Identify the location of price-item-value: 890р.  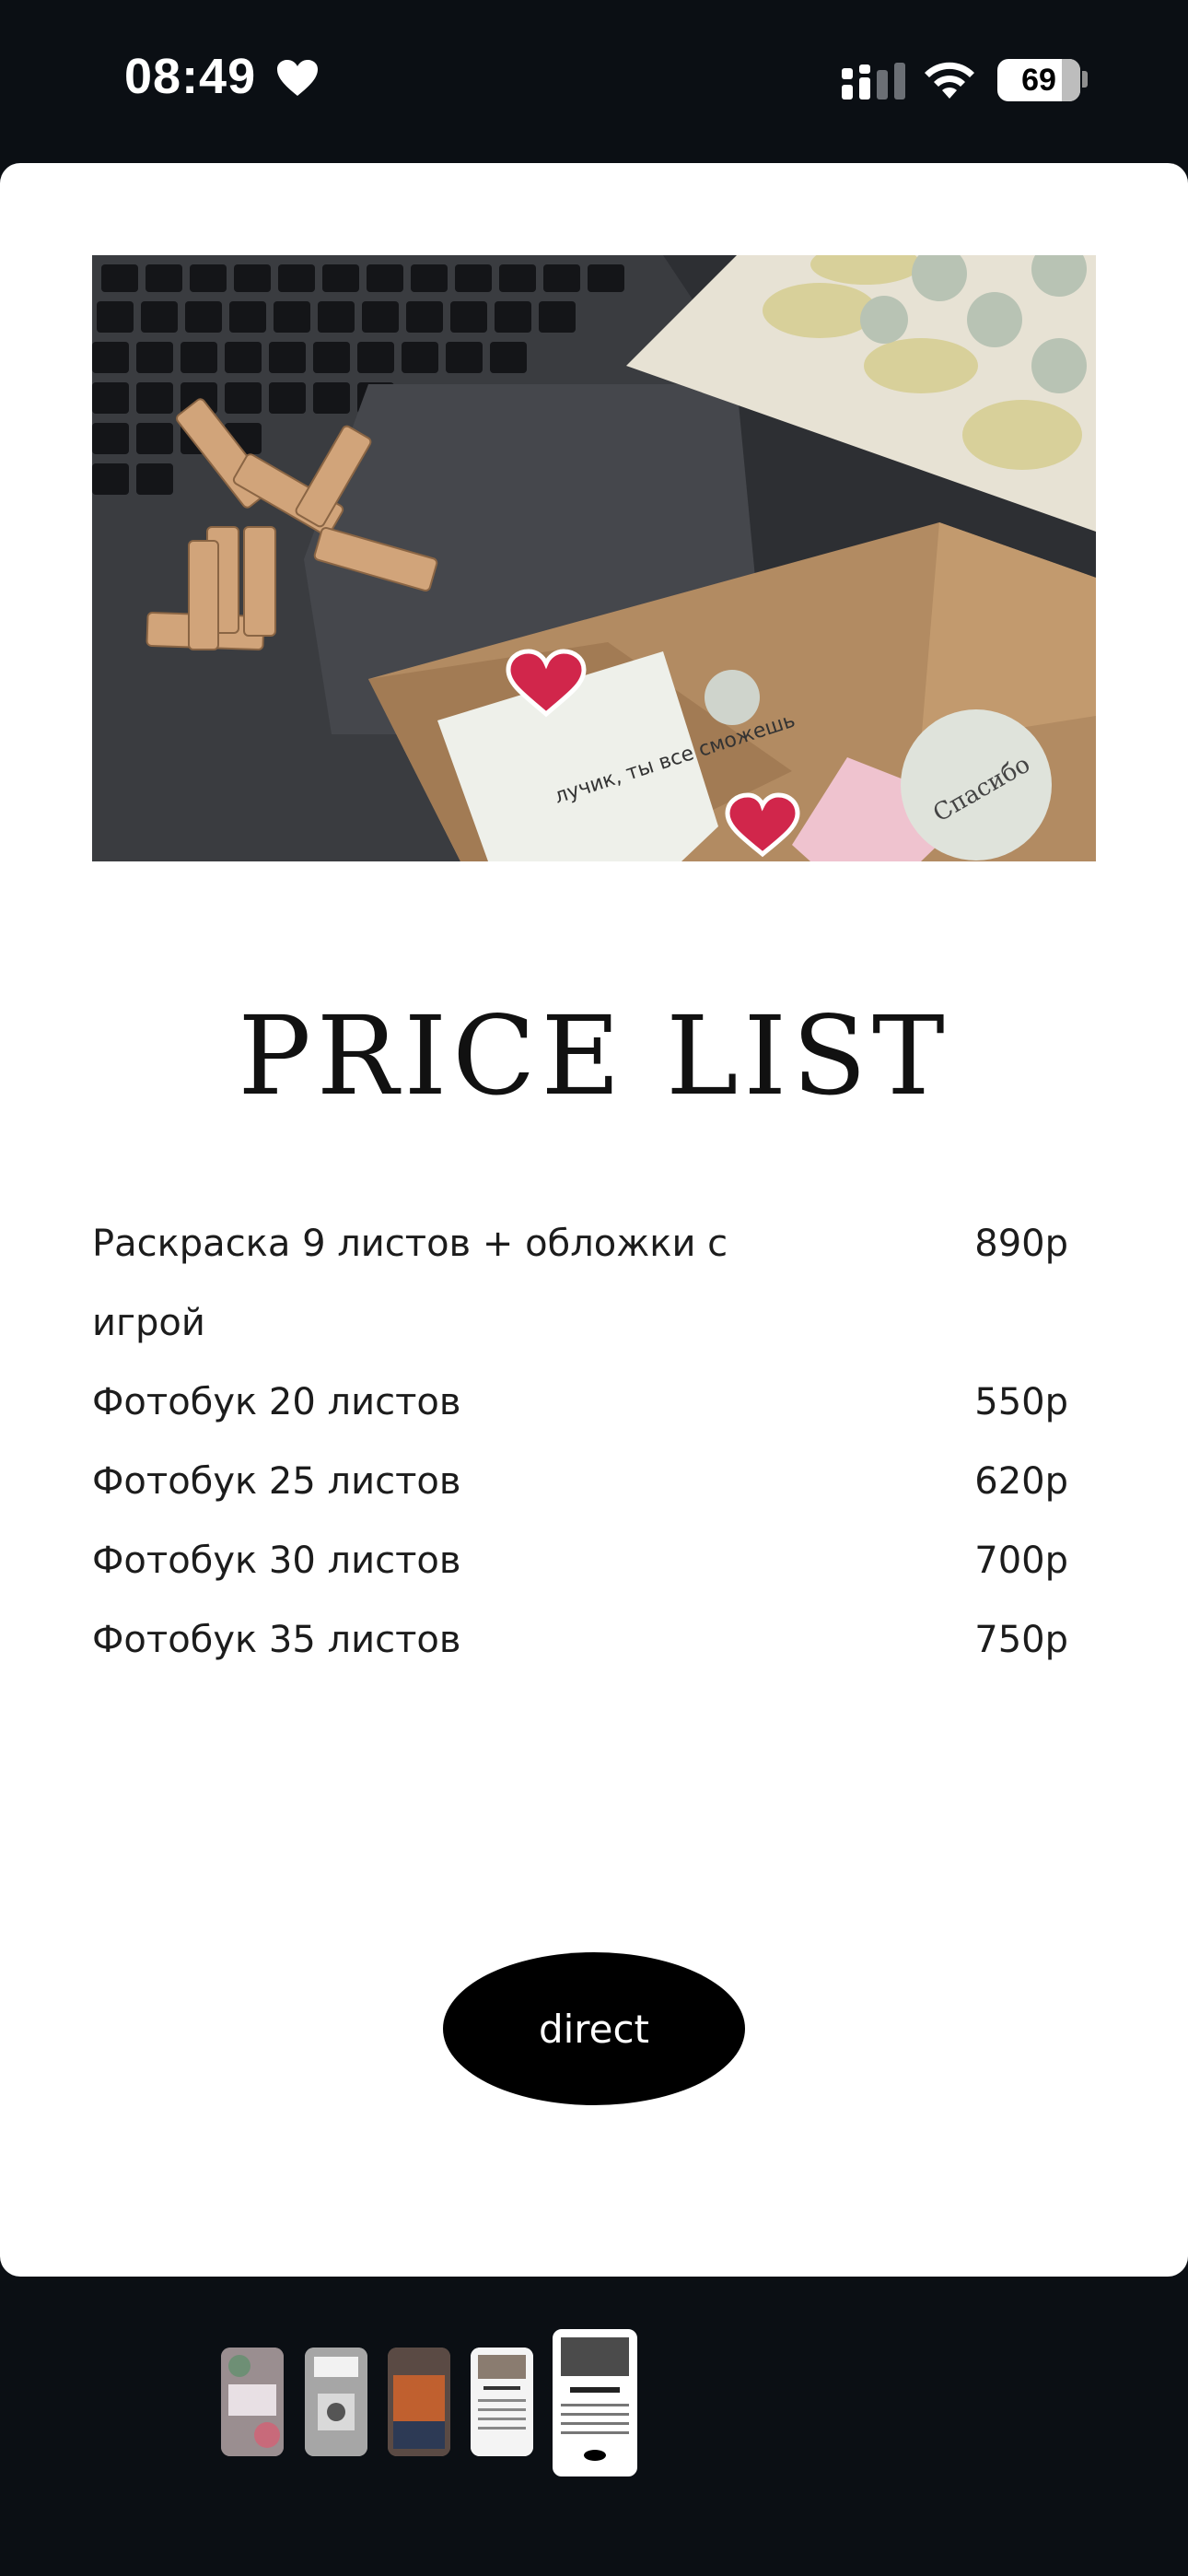
(1021, 1244).